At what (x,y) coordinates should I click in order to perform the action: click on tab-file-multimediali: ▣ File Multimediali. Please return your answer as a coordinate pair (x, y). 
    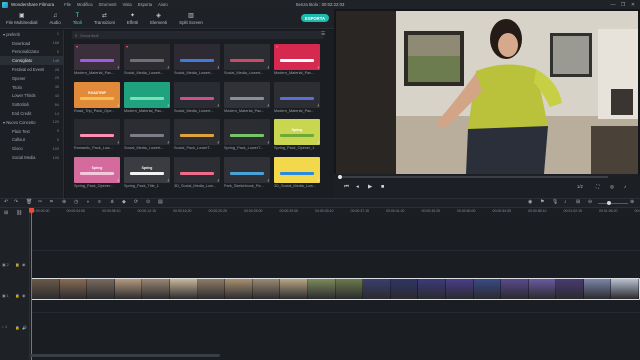
    Looking at the image, I should click on (21, 18).